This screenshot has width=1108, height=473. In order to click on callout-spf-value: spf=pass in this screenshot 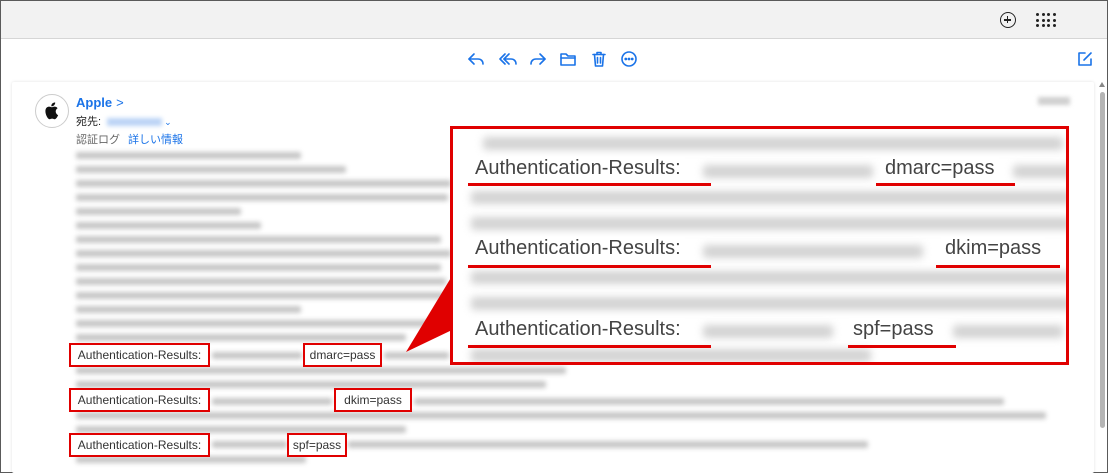, I will do `click(893, 329)`.